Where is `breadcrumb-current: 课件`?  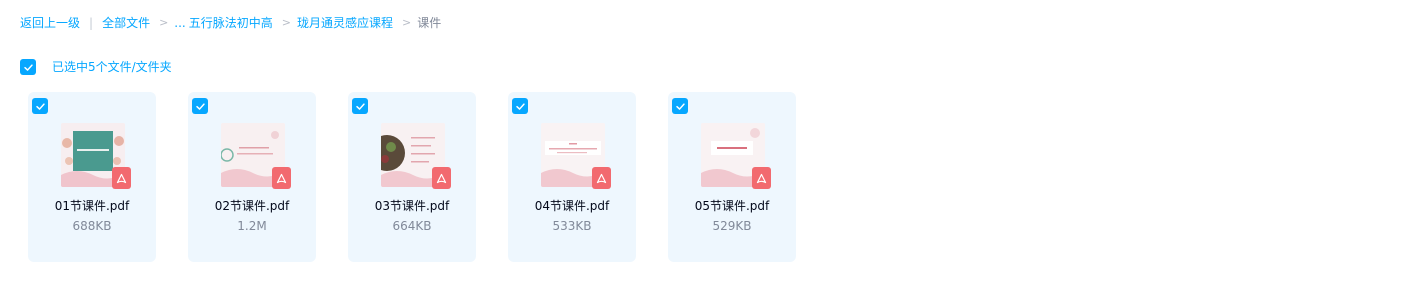 breadcrumb-current: 课件 is located at coordinates (429, 23).